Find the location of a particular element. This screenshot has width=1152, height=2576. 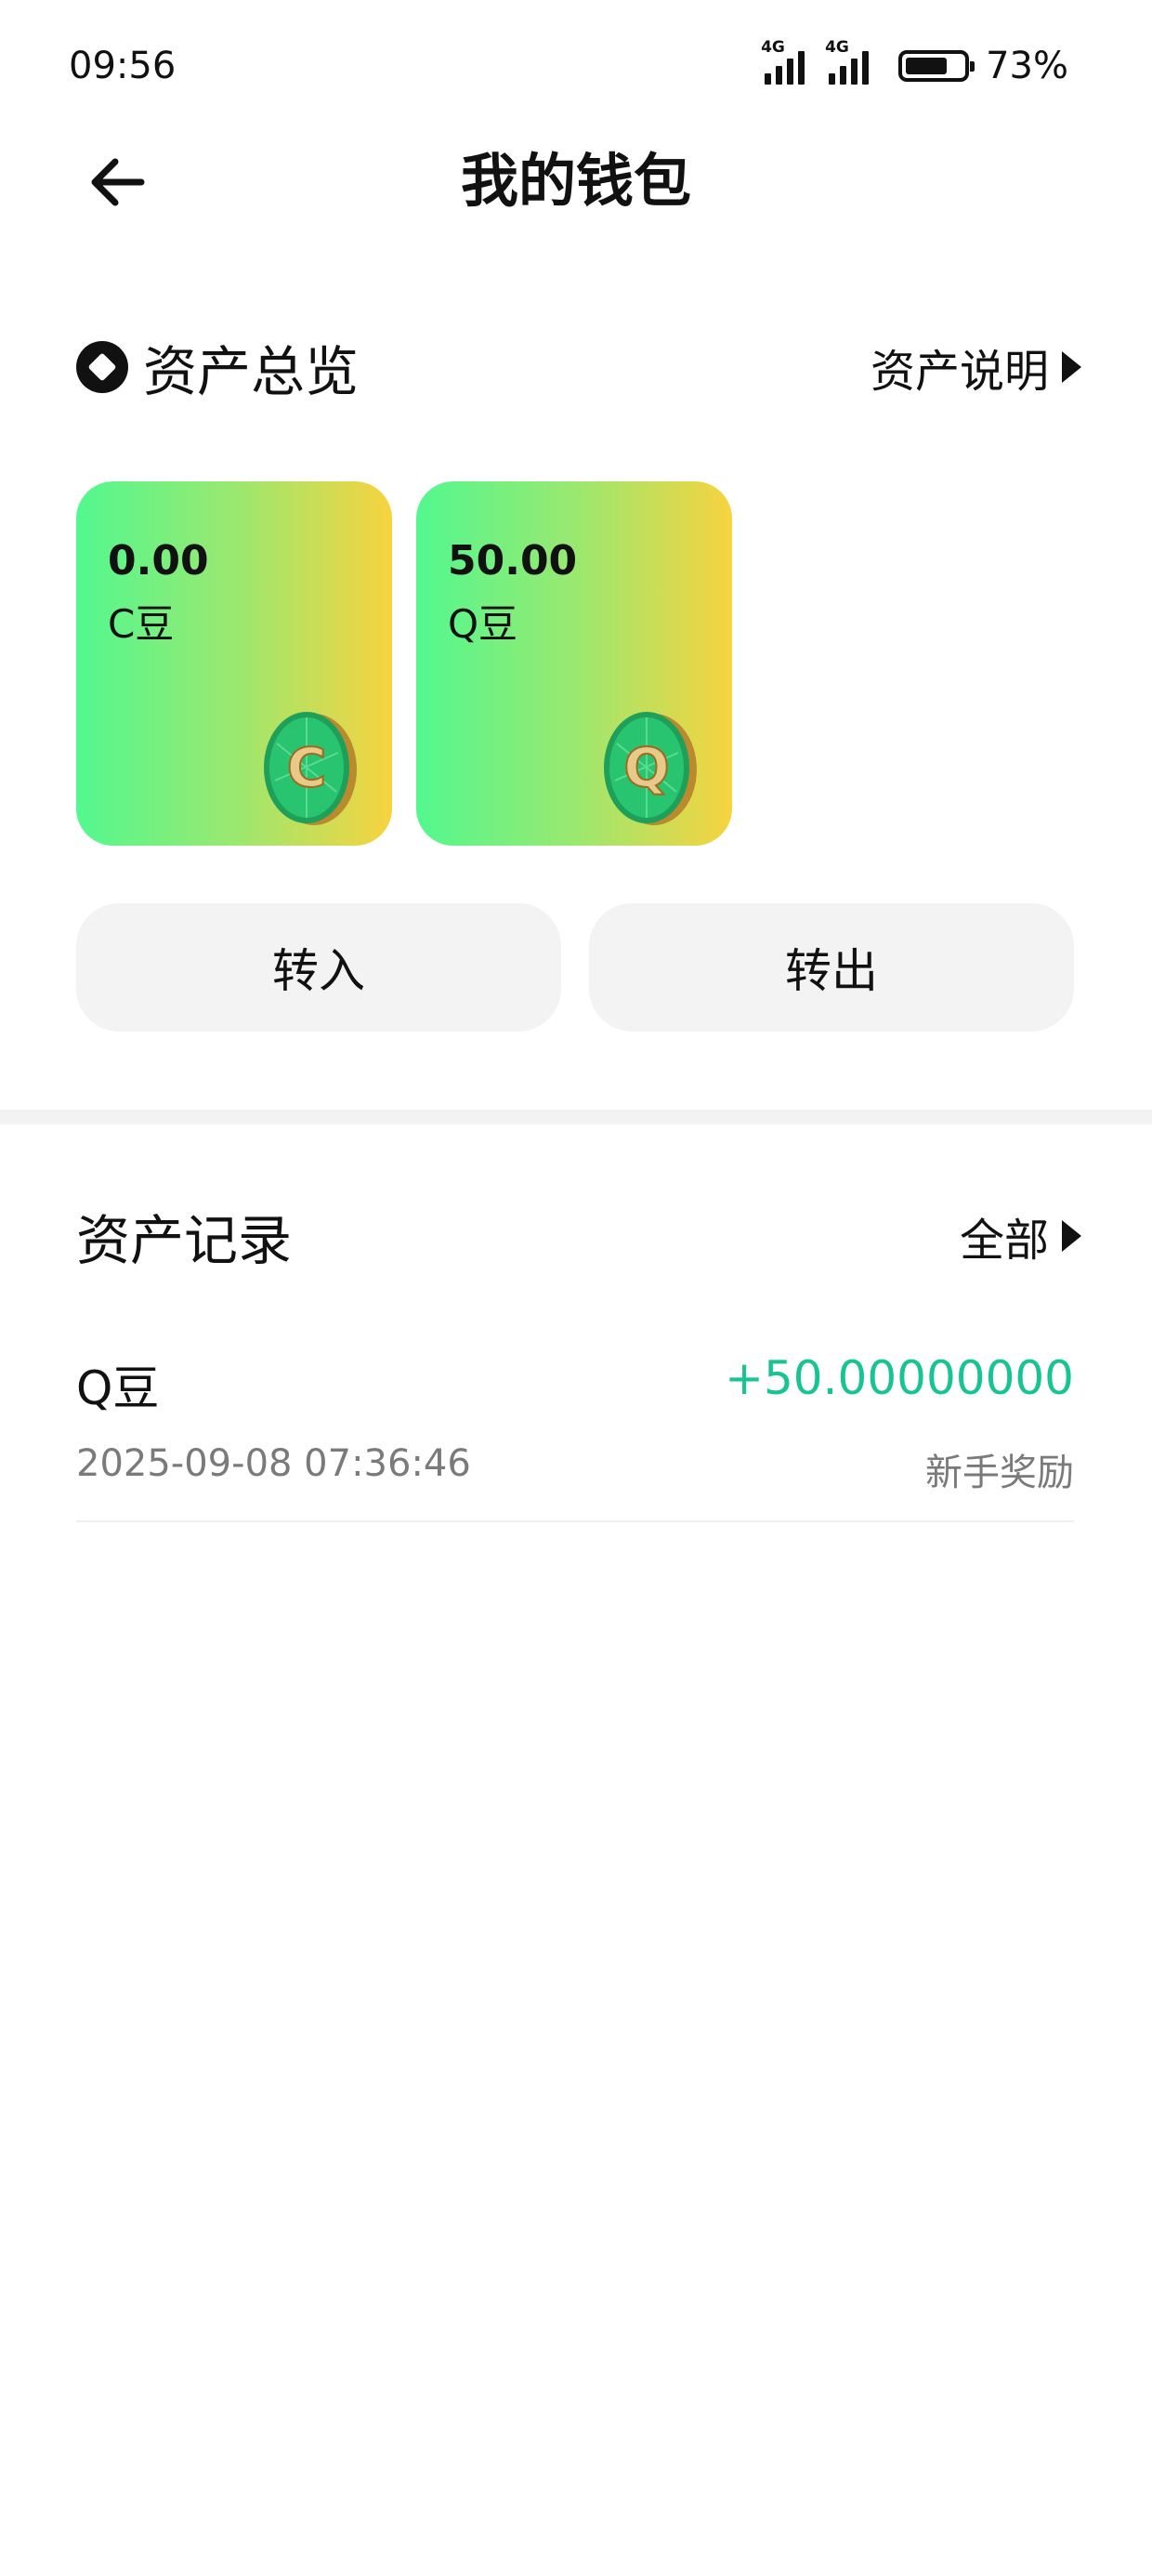

records-filter-label: 全部 is located at coordinates (1004, 1241).